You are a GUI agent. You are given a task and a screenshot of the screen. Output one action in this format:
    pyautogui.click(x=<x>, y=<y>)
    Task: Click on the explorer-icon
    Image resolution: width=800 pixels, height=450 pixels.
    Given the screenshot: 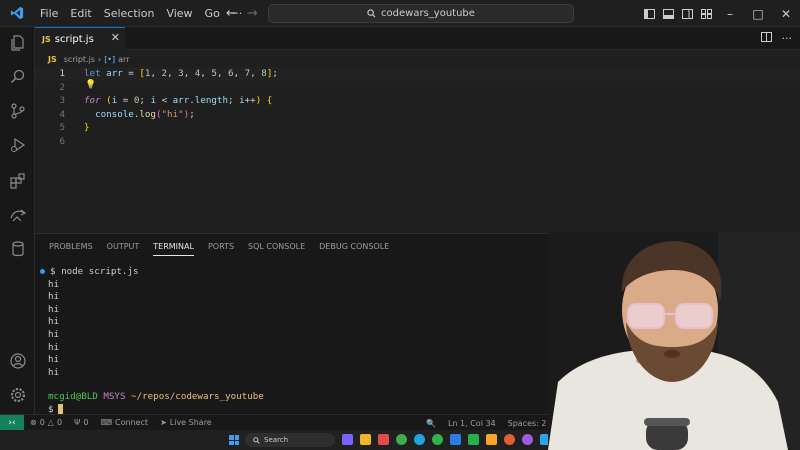 What is the action you would take?
    pyautogui.click(x=17, y=43)
    